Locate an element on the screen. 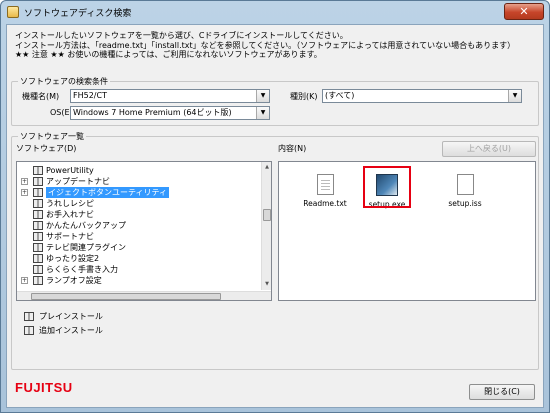  software-label: ソフトウェア(D) is located at coordinates (46, 148).